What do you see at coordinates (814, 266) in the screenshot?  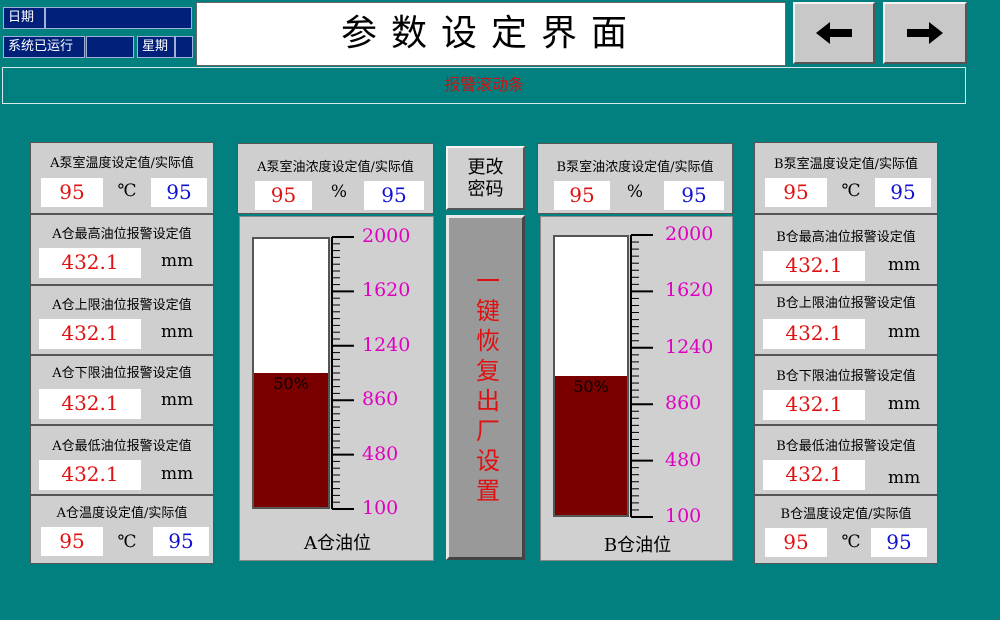 I see `b-max-level-input: 432.1` at bounding box center [814, 266].